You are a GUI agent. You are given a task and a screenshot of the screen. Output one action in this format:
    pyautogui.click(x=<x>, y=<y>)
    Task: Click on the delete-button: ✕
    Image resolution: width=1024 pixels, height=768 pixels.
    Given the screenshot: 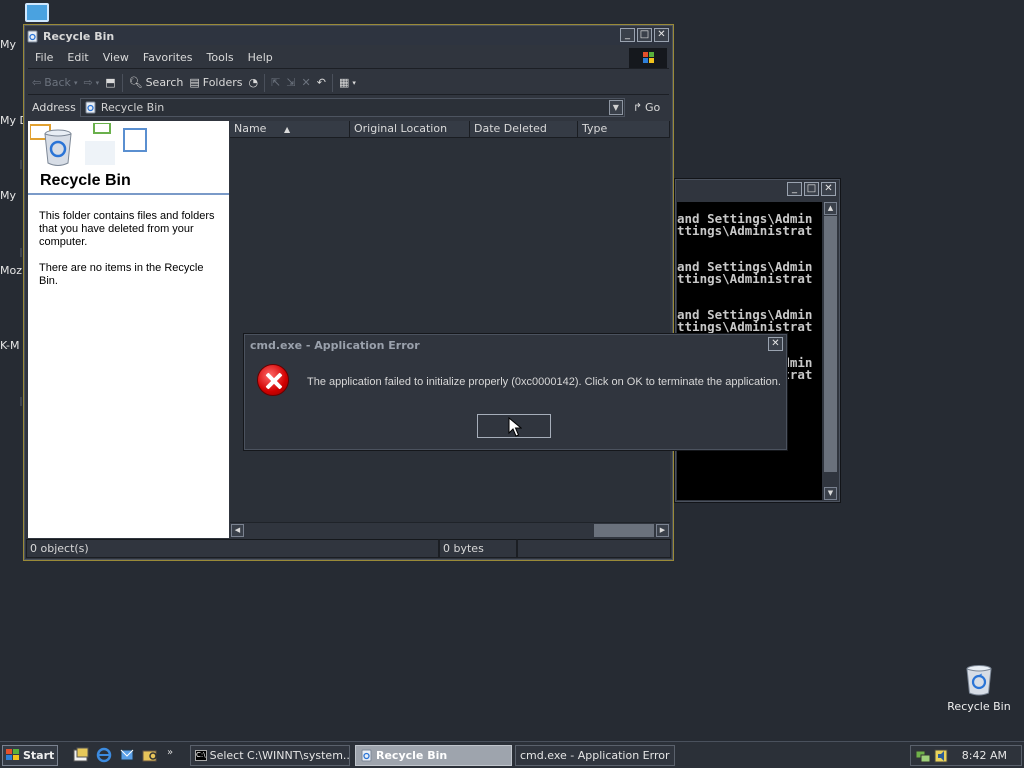 What is the action you would take?
    pyautogui.click(x=306, y=82)
    